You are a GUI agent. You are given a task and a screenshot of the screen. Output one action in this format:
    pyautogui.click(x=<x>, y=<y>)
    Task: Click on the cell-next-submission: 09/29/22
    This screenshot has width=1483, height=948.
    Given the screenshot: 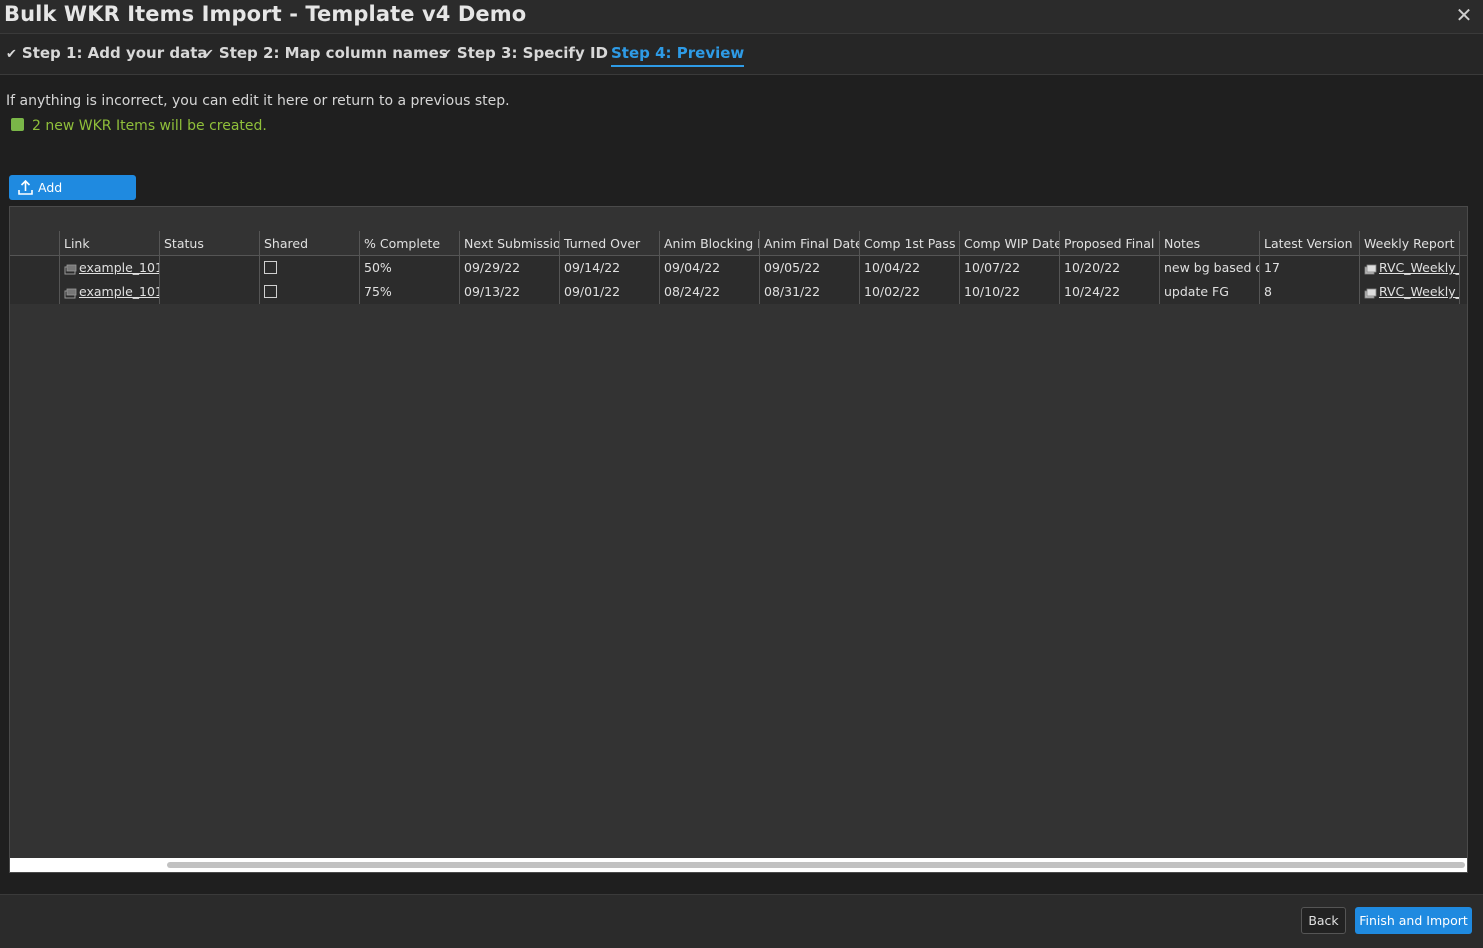 What is the action you would take?
    pyautogui.click(x=510, y=268)
    